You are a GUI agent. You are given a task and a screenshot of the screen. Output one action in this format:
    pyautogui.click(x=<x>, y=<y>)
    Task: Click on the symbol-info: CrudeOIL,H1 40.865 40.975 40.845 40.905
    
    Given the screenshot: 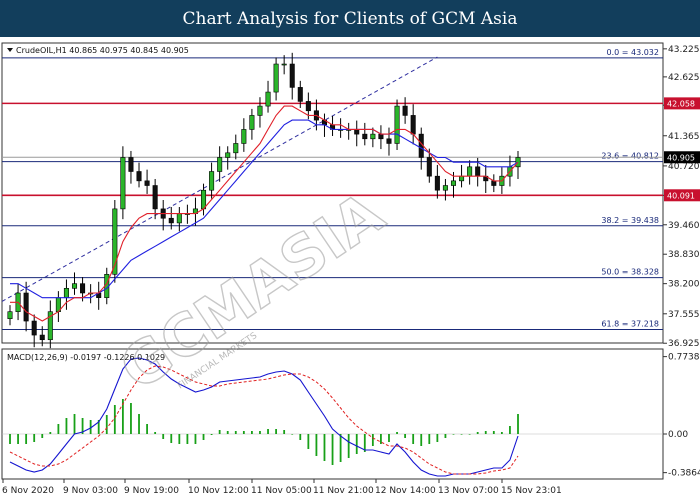 What is the action you would take?
    pyautogui.click(x=102, y=50)
    